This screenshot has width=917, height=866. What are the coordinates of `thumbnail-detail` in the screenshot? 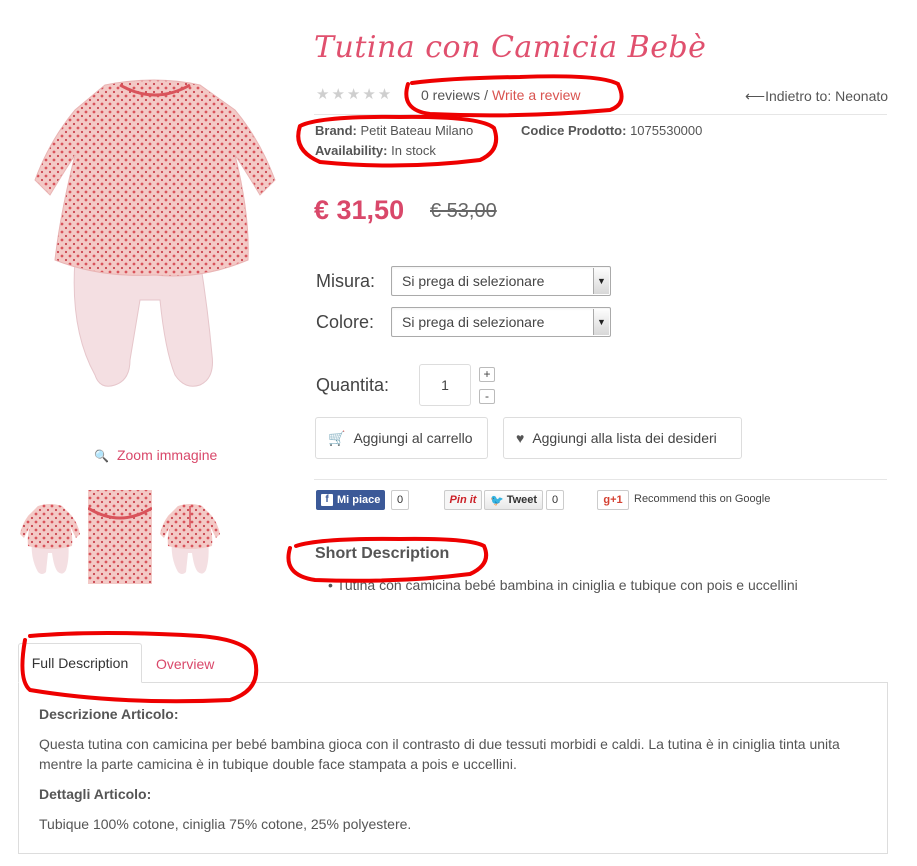 It's located at (120, 536).